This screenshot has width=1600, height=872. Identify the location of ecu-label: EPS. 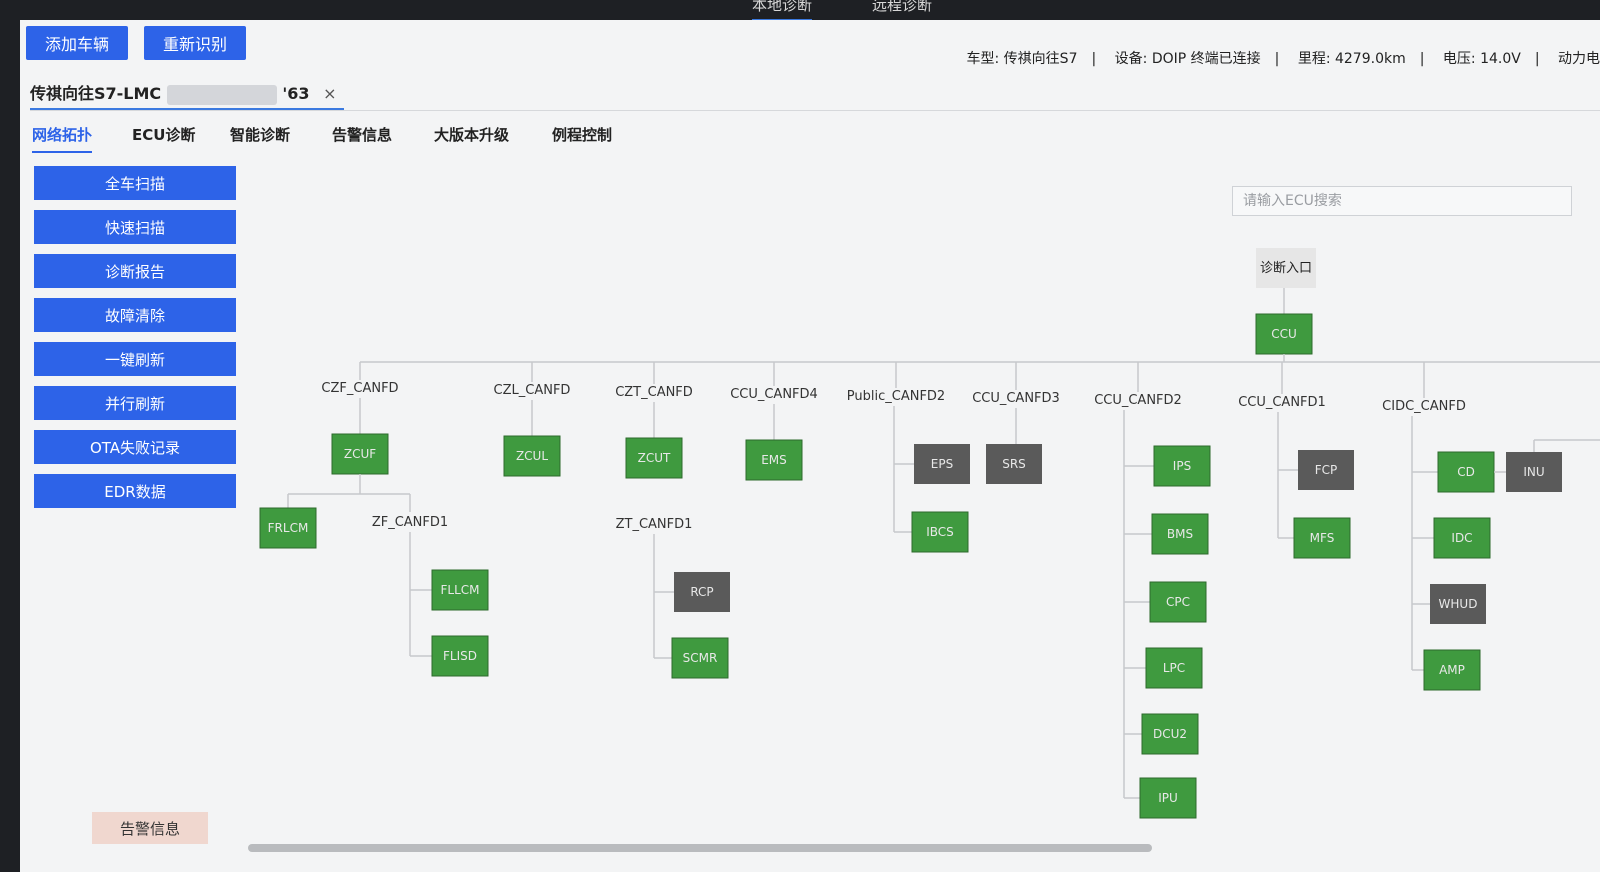
(942, 464).